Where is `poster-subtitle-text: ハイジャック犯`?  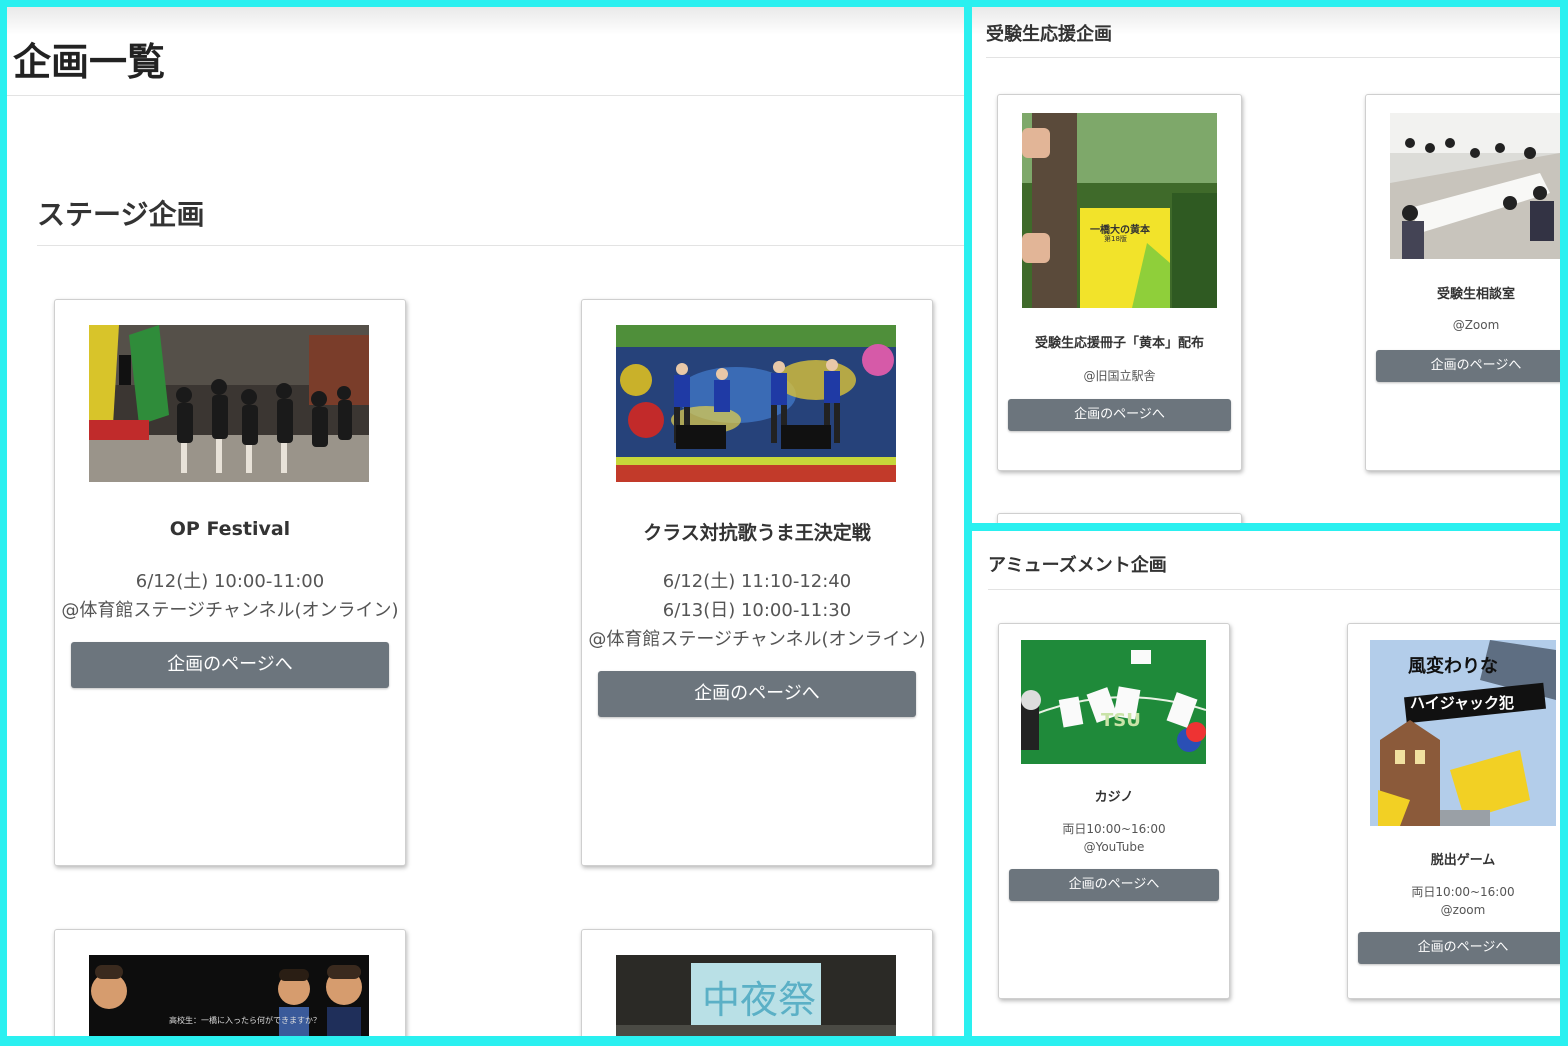
poster-subtitle-text: ハイジャック犯 is located at coordinates (1462, 703).